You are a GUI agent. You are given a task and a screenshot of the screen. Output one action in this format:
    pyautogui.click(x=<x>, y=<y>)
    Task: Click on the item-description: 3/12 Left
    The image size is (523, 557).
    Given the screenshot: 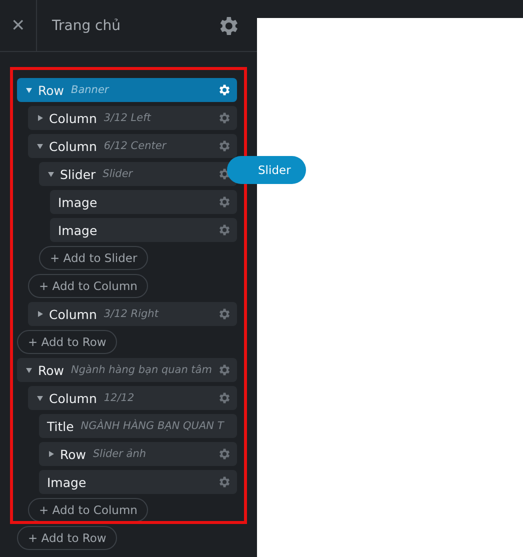 What is the action you would take?
    pyautogui.click(x=127, y=118)
    